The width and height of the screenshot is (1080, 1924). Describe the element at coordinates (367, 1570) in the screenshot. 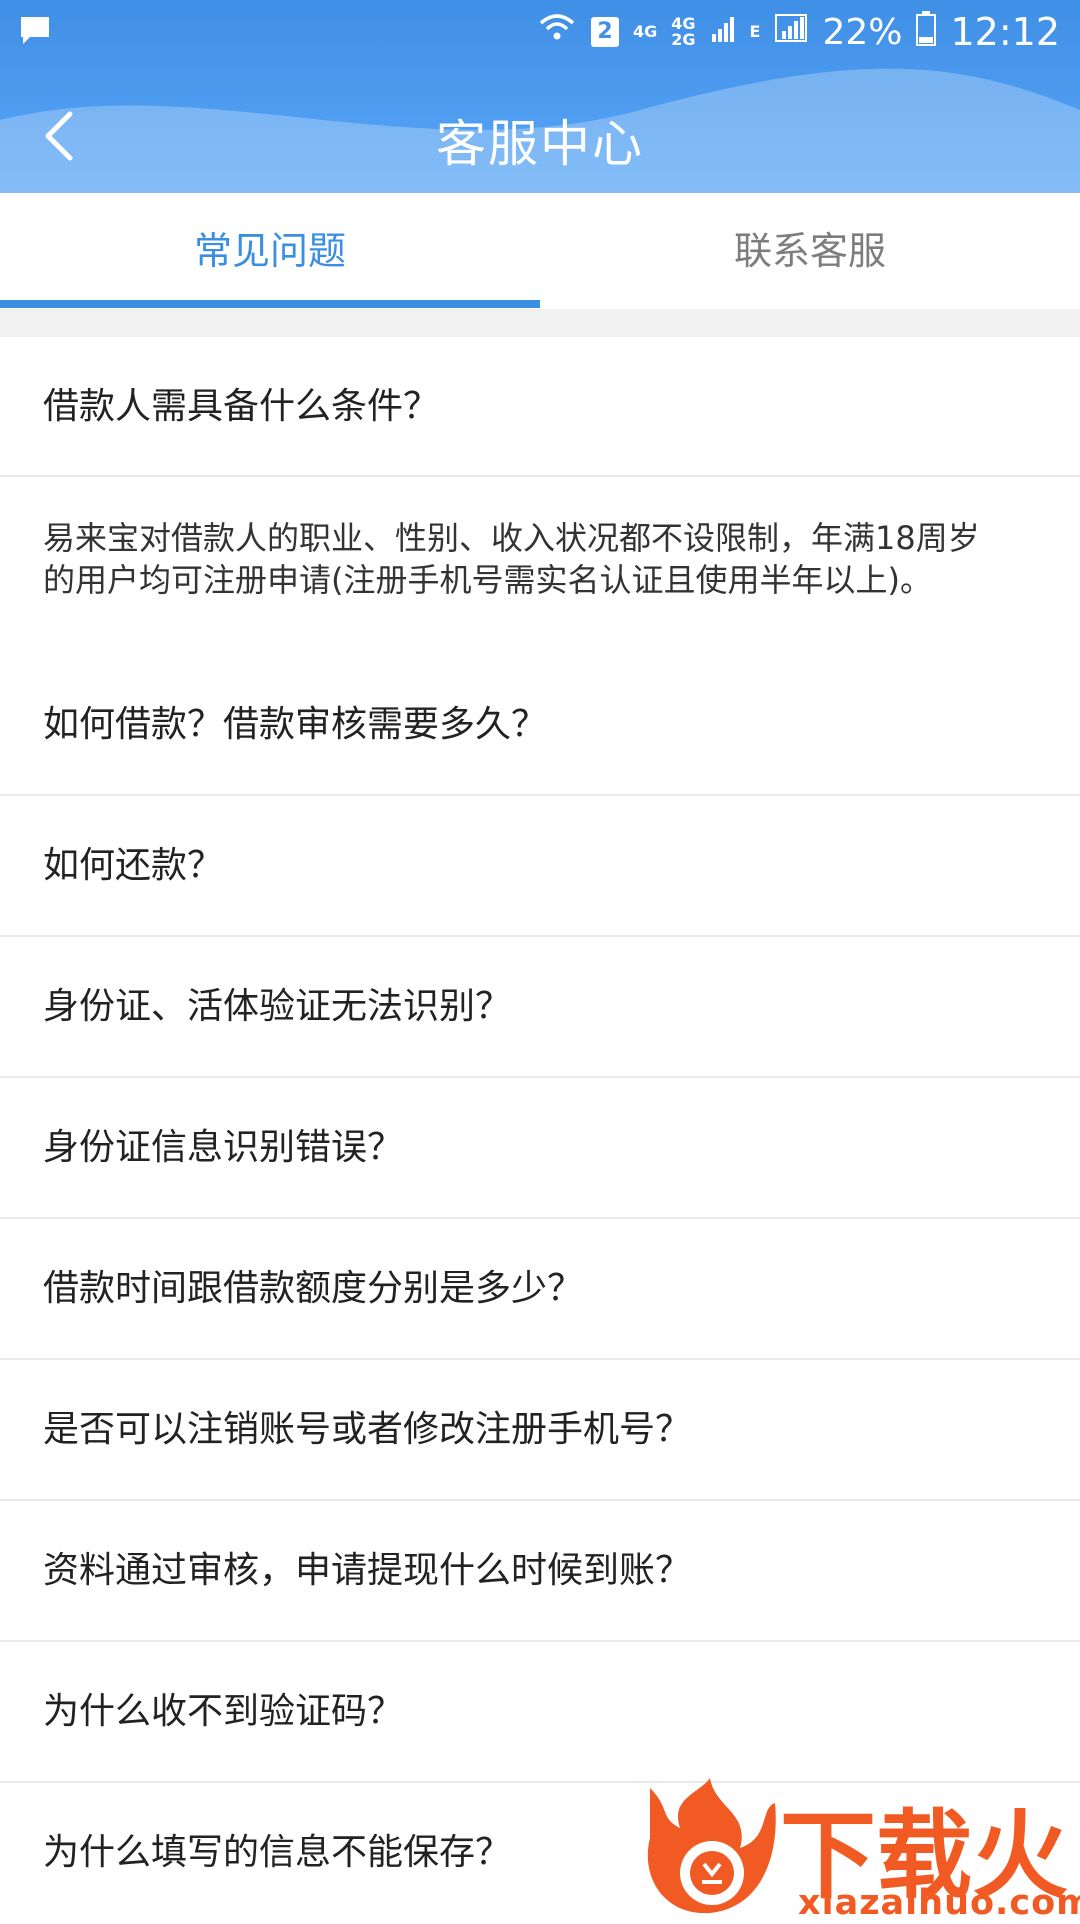

I see `faq-question: 资料通过审核，申请提现什么时候到账？` at that location.